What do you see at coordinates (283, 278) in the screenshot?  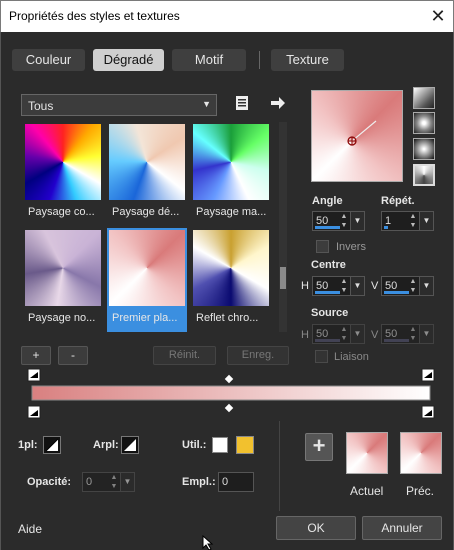 I see `scrollbar-thumb` at bounding box center [283, 278].